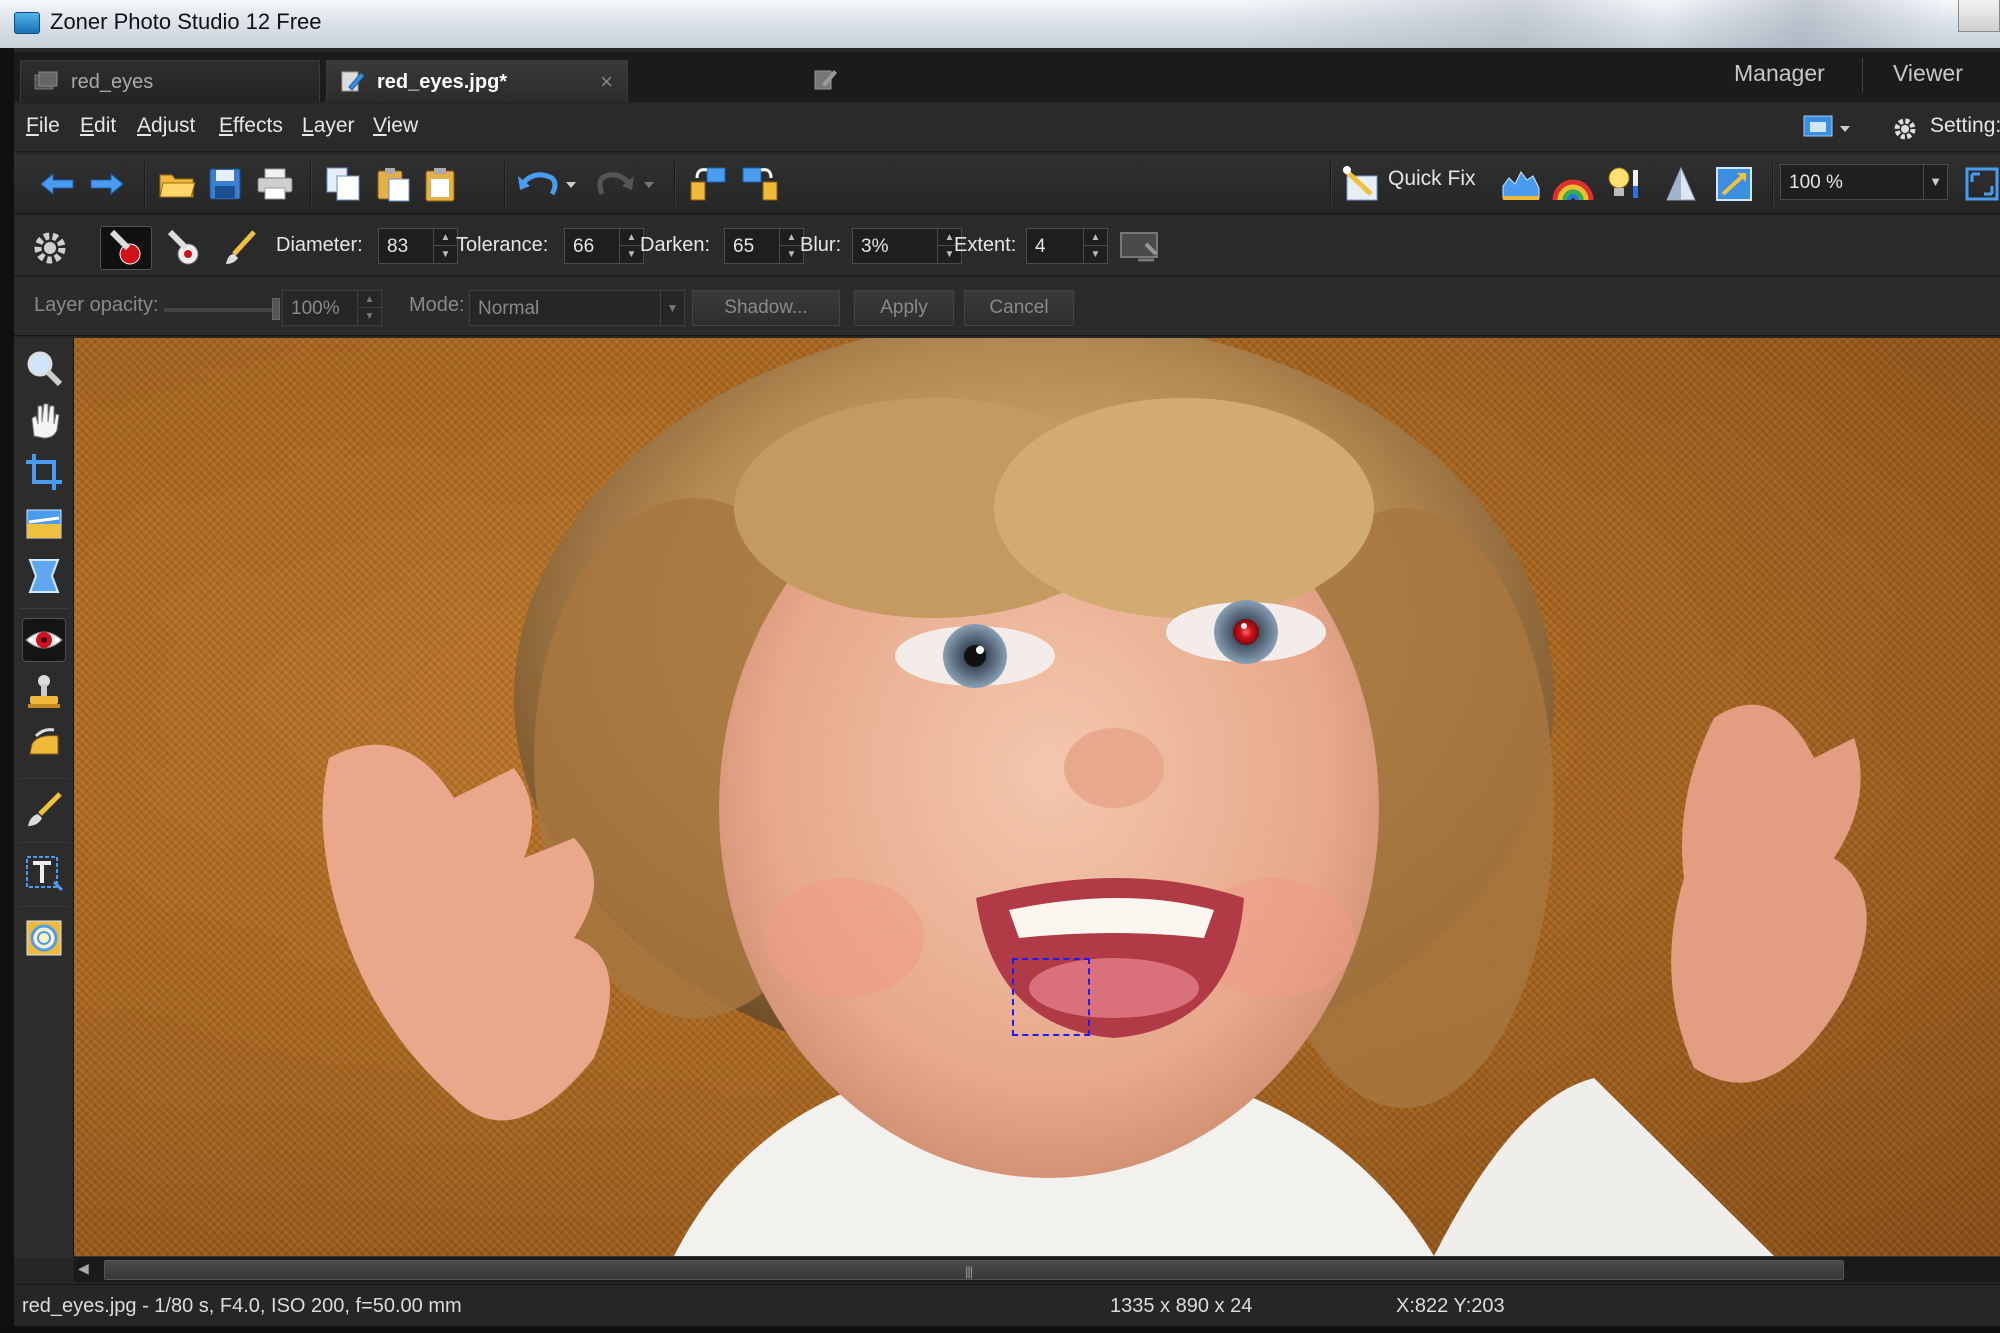 This screenshot has width=2000, height=1333. I want to click on apply-button: Apply, so click(904, 308).